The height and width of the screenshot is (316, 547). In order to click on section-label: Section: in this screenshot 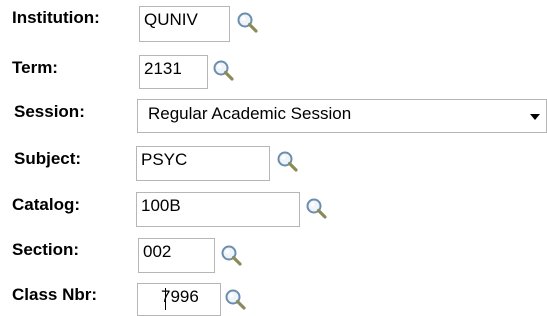, I will do `click(46, 249)`.